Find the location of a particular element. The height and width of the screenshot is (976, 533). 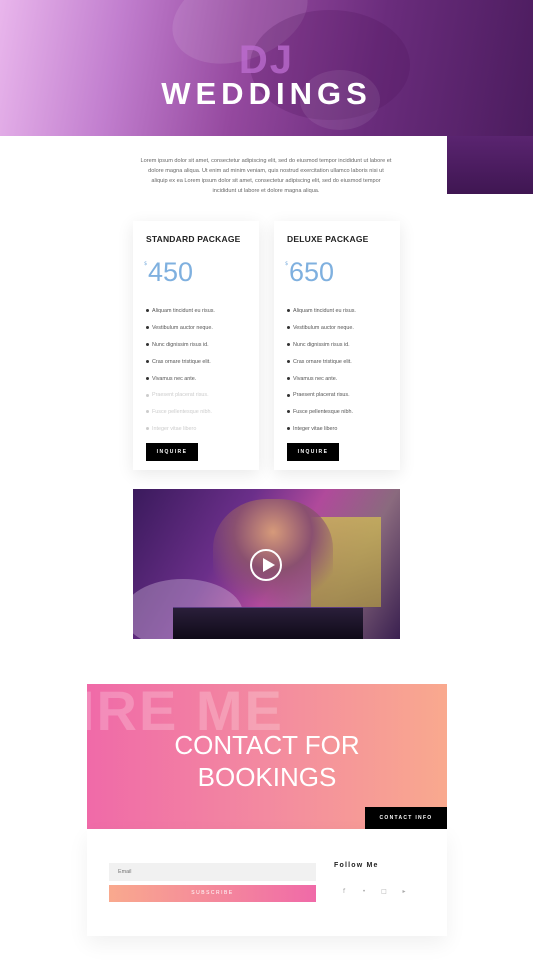

package-name: STANDARD PACKAGE is located at coordinates (193, 239).